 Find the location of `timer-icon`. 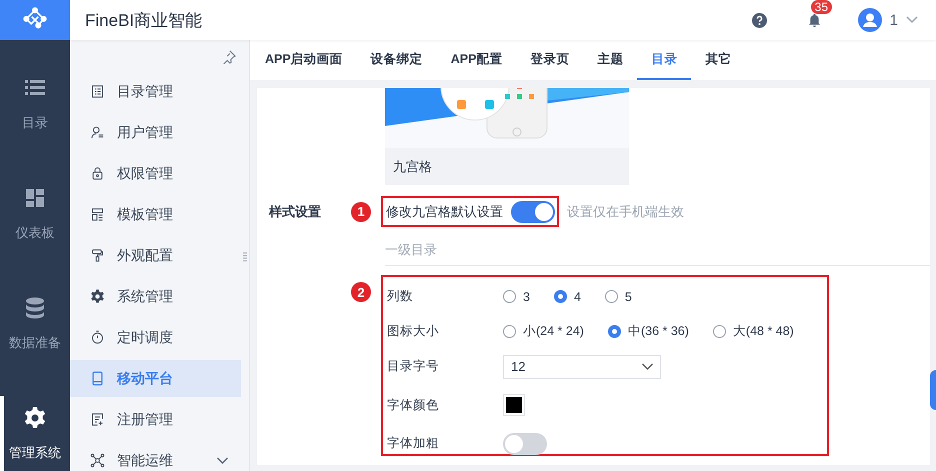

timer-icon is located at coordinates (97, 337).